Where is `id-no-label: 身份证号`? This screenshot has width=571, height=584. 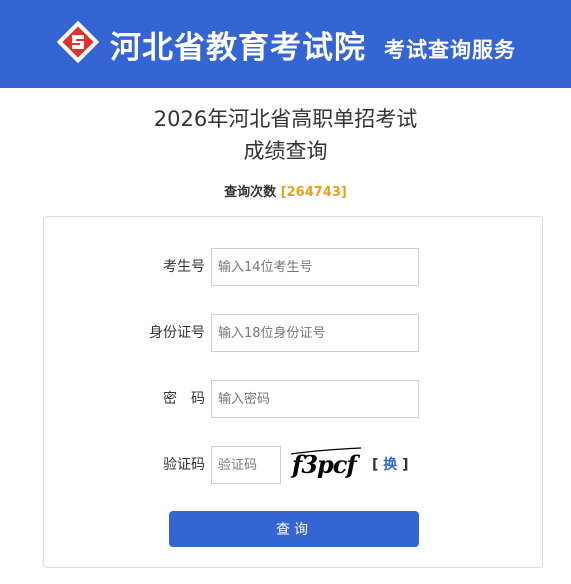 id-no-label: 身份证号 is located at coordinates (177, 333).